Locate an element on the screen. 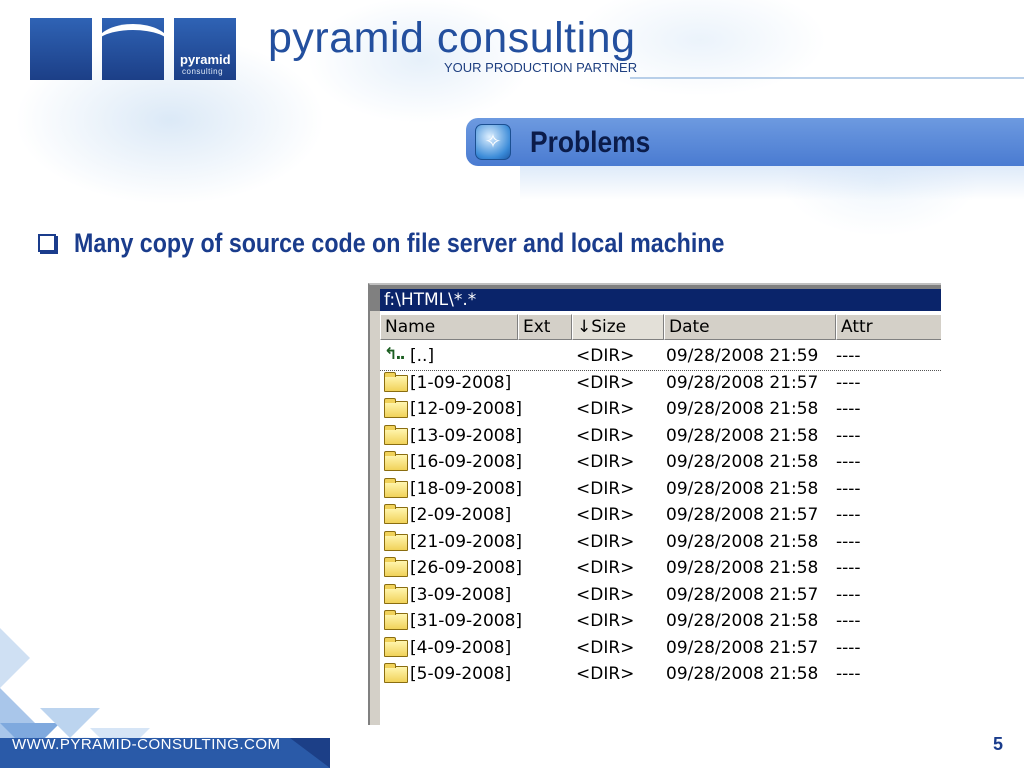 The image size is (1024, 768). file-name: [16-09-2008] is located at coordinates (466, 462).